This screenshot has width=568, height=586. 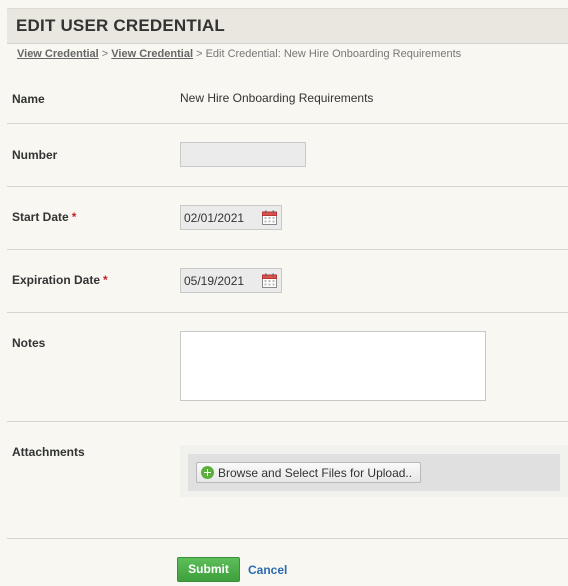 I want to click on expiration-date-row: Expiration Date * 05/19/2021, so click(x=287, y=281).